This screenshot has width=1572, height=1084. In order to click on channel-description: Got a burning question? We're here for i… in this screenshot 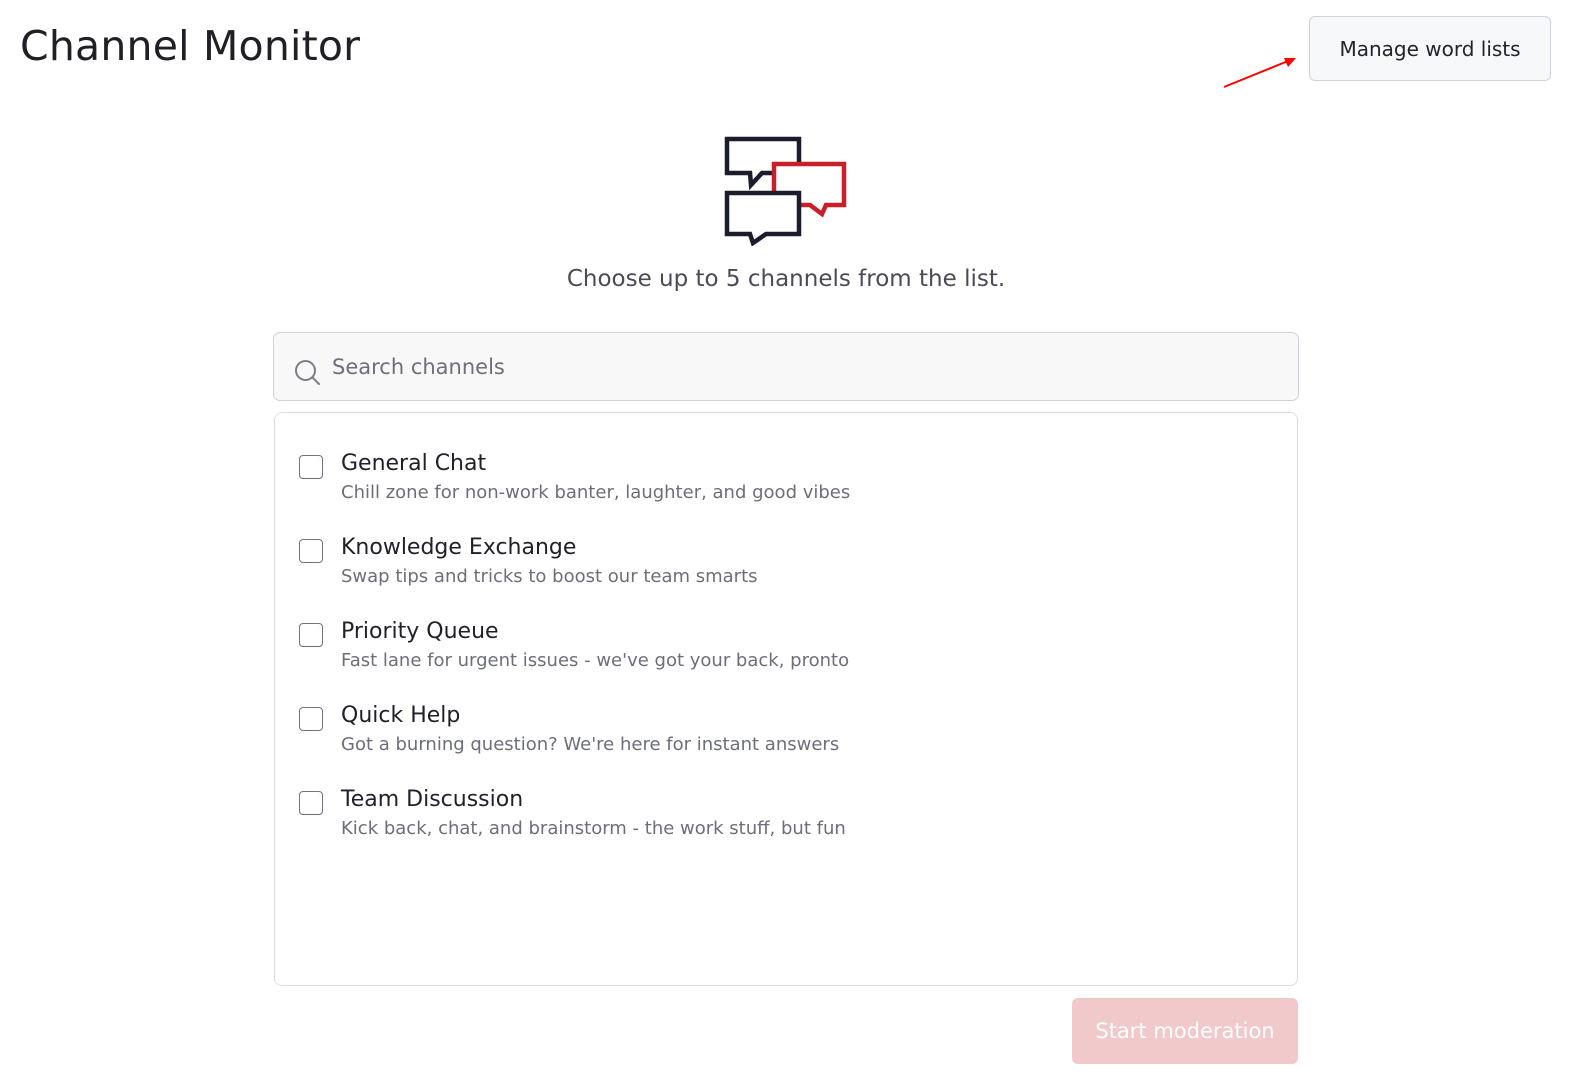, I will do `click(590, 744)`.